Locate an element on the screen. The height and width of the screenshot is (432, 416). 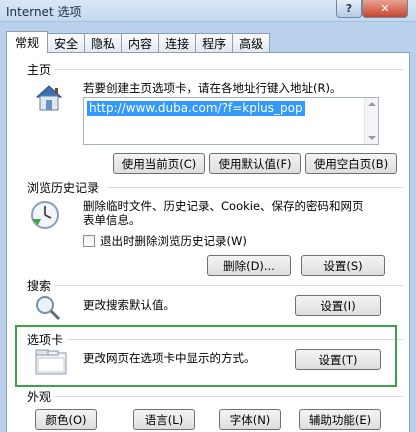
delete-on-exit-checkbox is located at coordinates (89, 241).